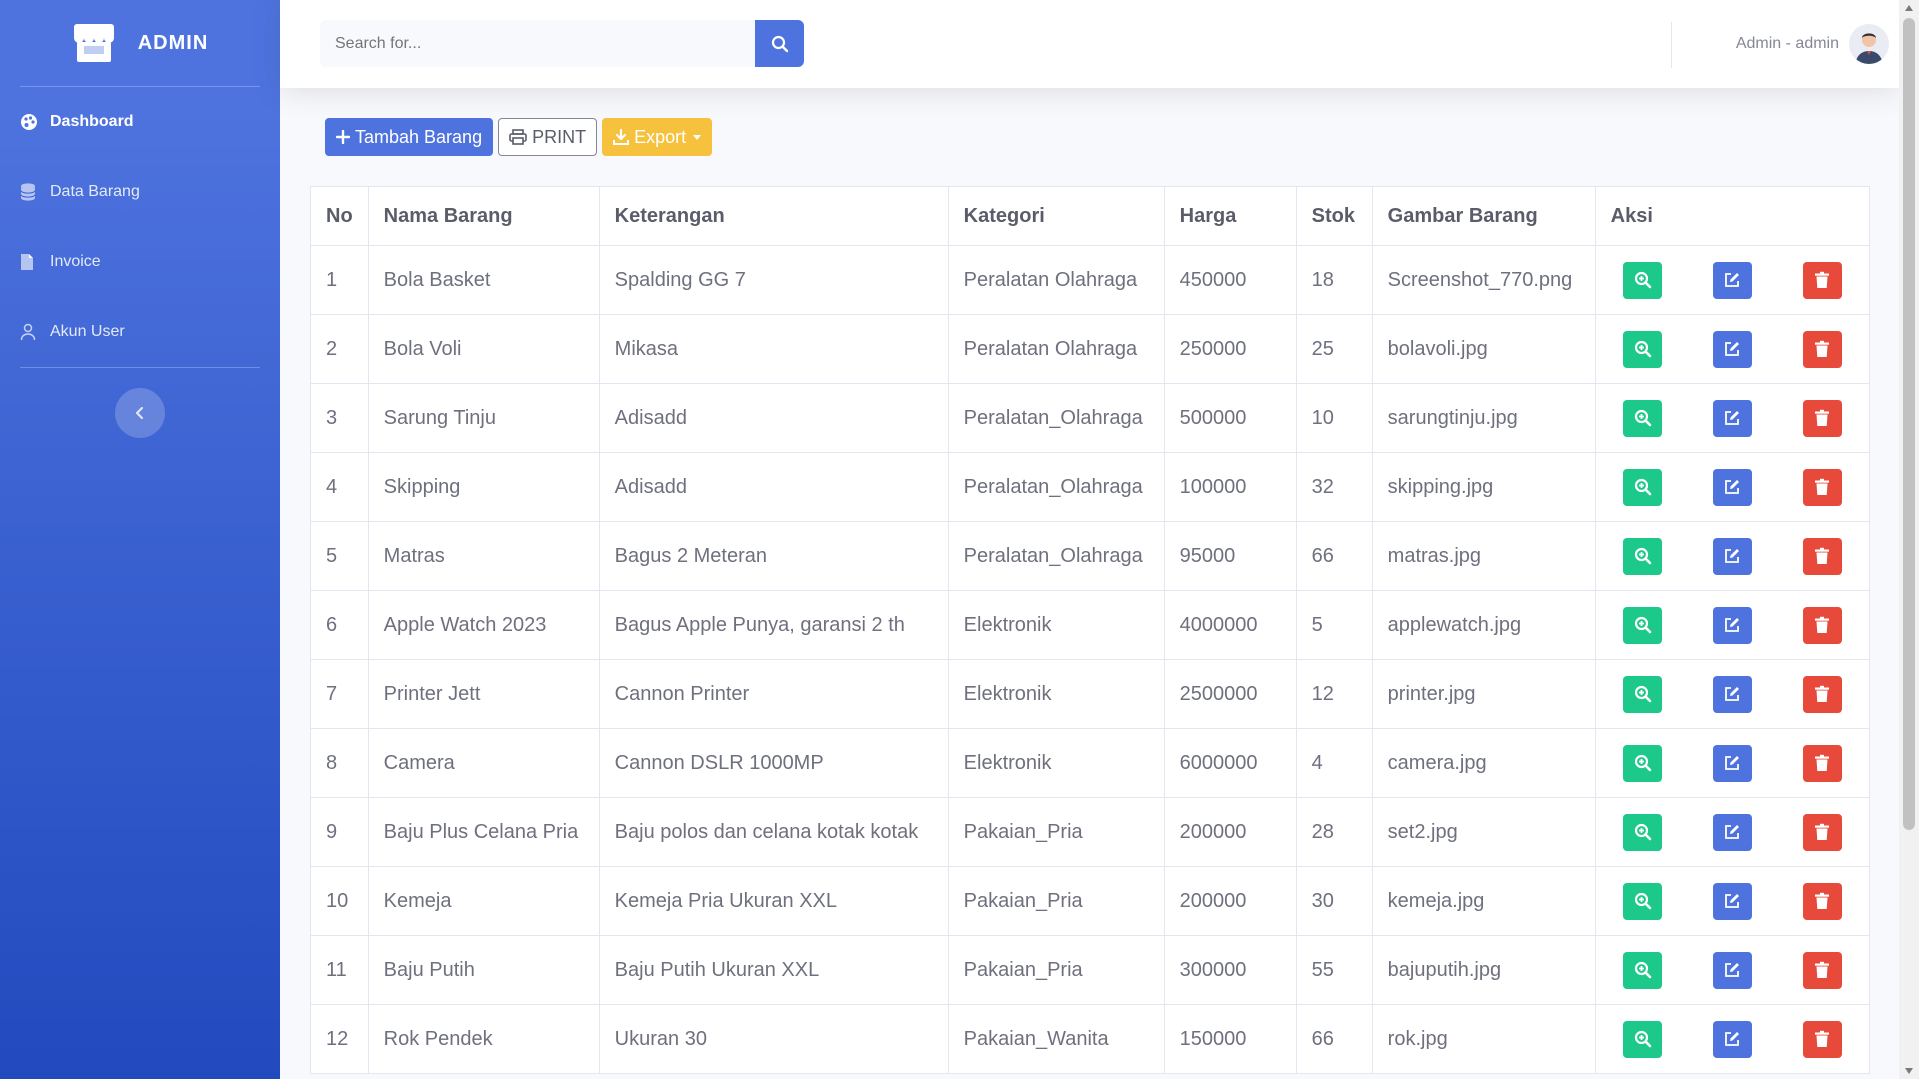 The width and height of the screenshot is (1919, 1079). What do you see at coordinates (779, 43) in the screenshot?
I see `search-button` at bounding box center [779, 43].